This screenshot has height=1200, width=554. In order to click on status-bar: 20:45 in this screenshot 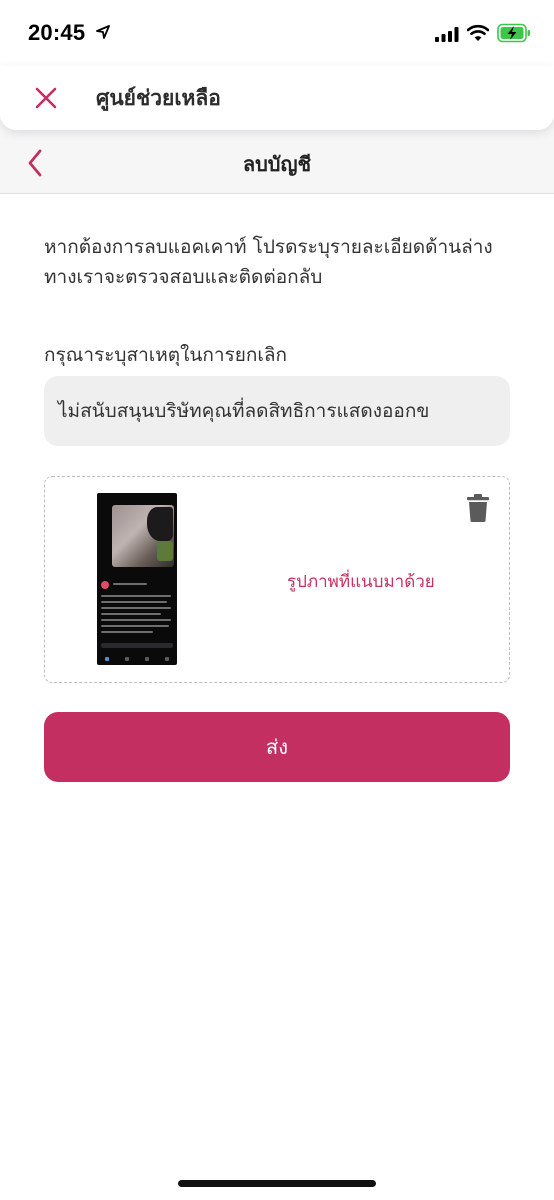, I will do `click(277, 34)`.